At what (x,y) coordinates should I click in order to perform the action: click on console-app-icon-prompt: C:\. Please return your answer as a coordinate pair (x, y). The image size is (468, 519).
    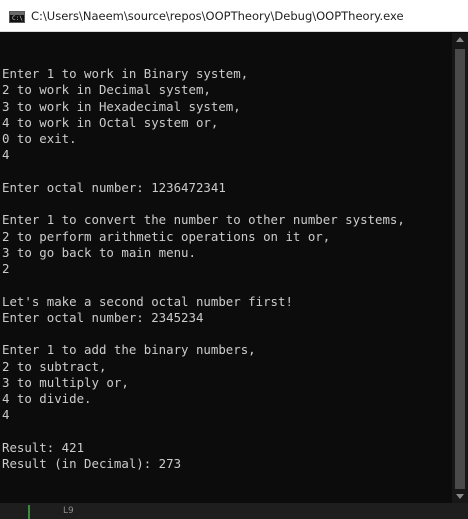
    Looking at the image, I should click on (17, 18).